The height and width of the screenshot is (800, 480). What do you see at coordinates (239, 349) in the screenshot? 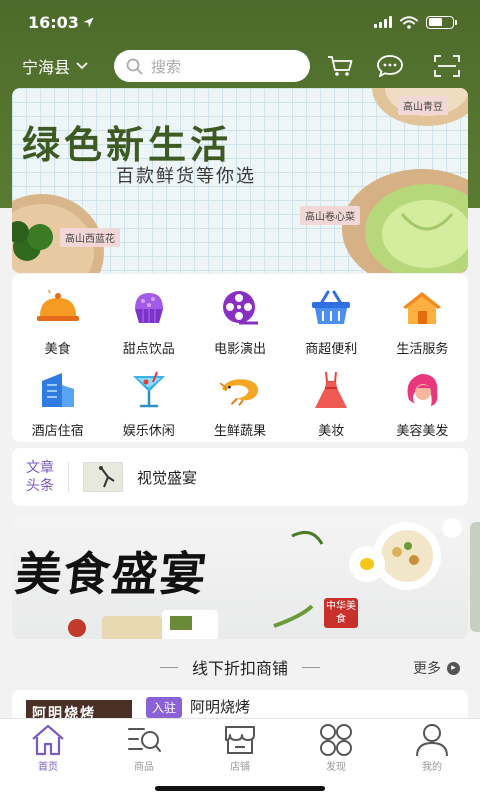
I see `category-label: 电影演出` at bounding box center [239, 349].